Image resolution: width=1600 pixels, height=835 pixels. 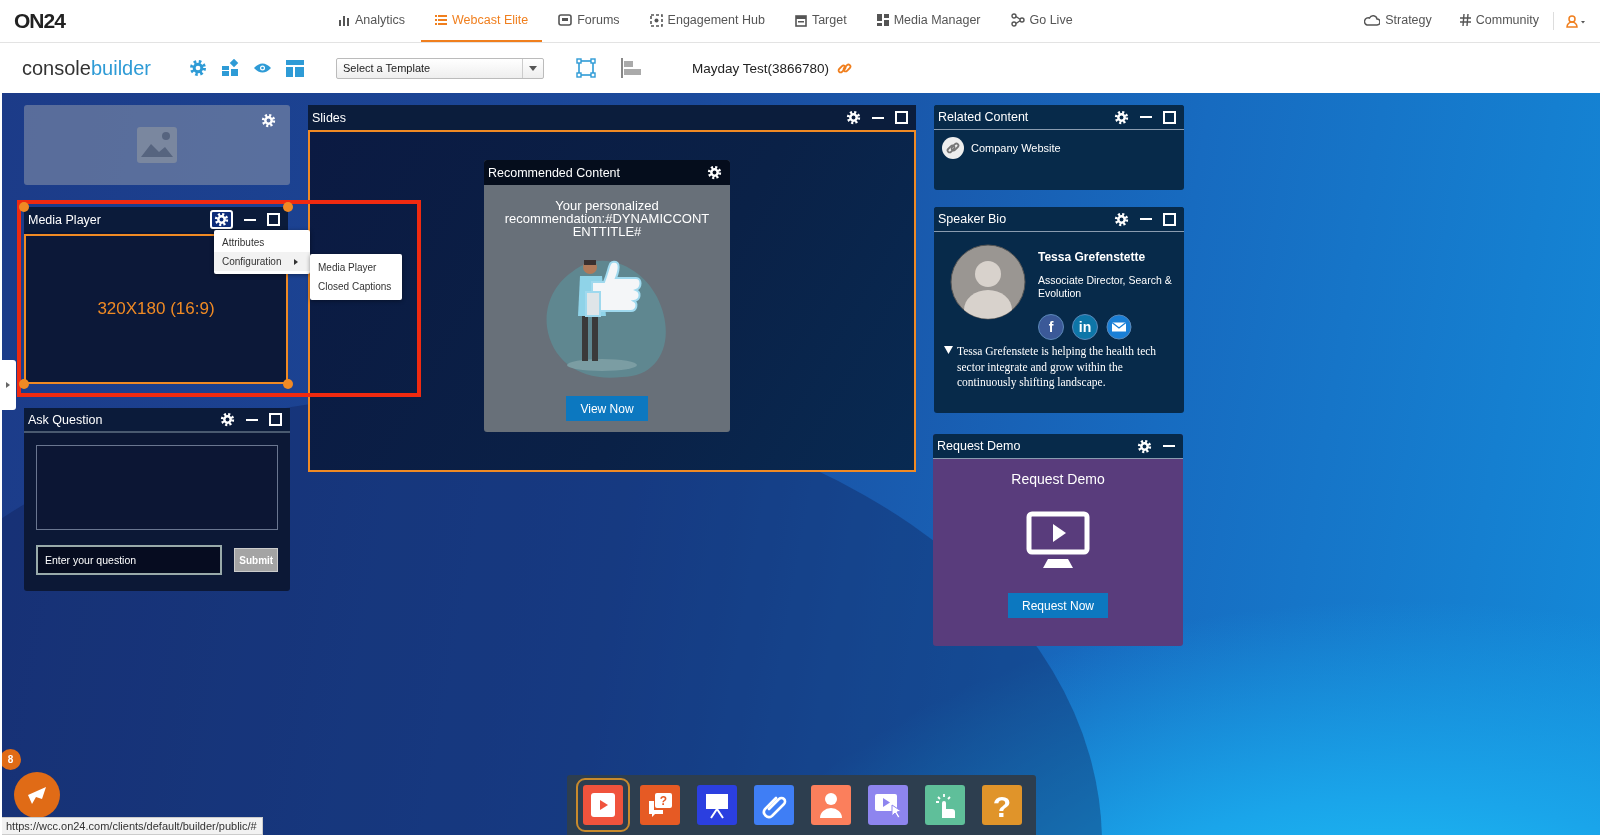 I want to click on player-size-label: 320X180 (16:9), so click(x=156, y=309).